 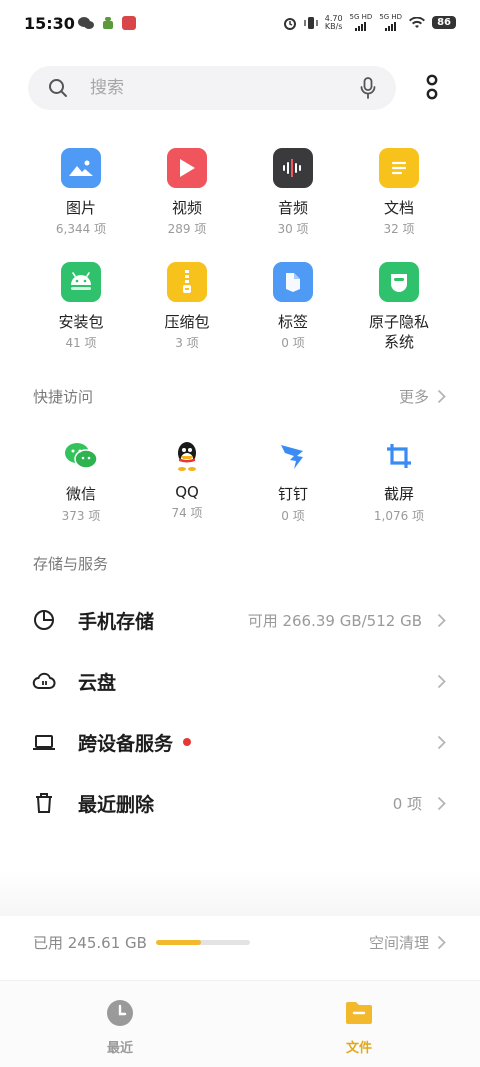 I want to click on pie-chart-icon, so click(x=44, y=620).